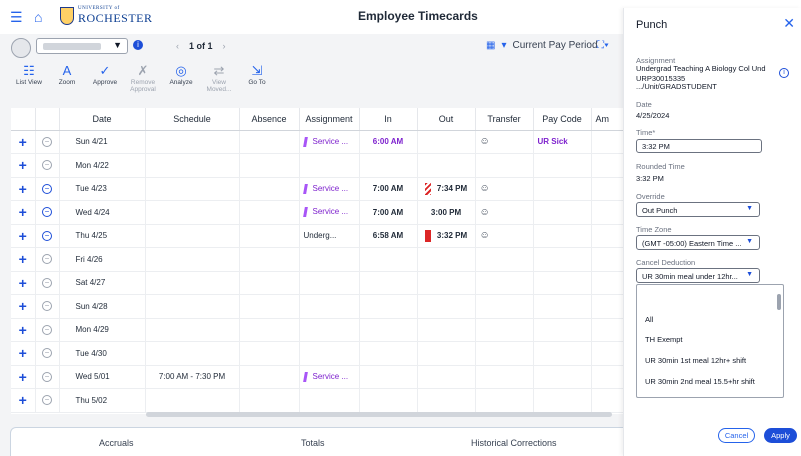 The height and width of the screenshot is (456, 801). Describe the element at coordinates (446, 236) in the screenshot. I see `out-cell: 3:32 PM` at that location.